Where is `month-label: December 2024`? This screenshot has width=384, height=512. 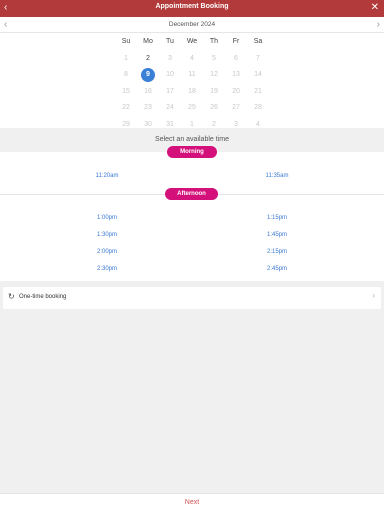 month-label: December 2024 is located at coordinates (192, 24).